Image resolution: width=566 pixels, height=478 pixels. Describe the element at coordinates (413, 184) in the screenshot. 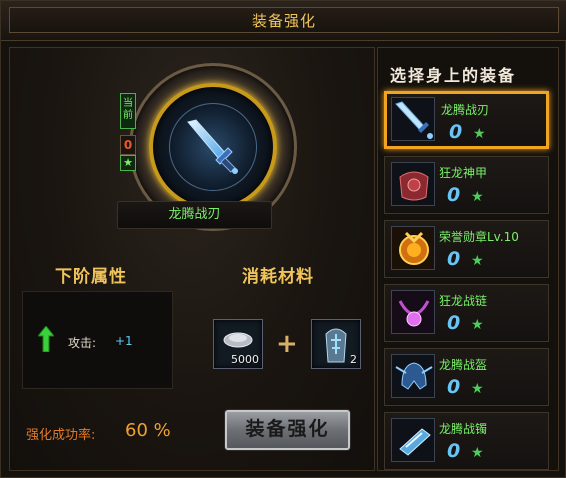

I see `armor-icon` at that location.